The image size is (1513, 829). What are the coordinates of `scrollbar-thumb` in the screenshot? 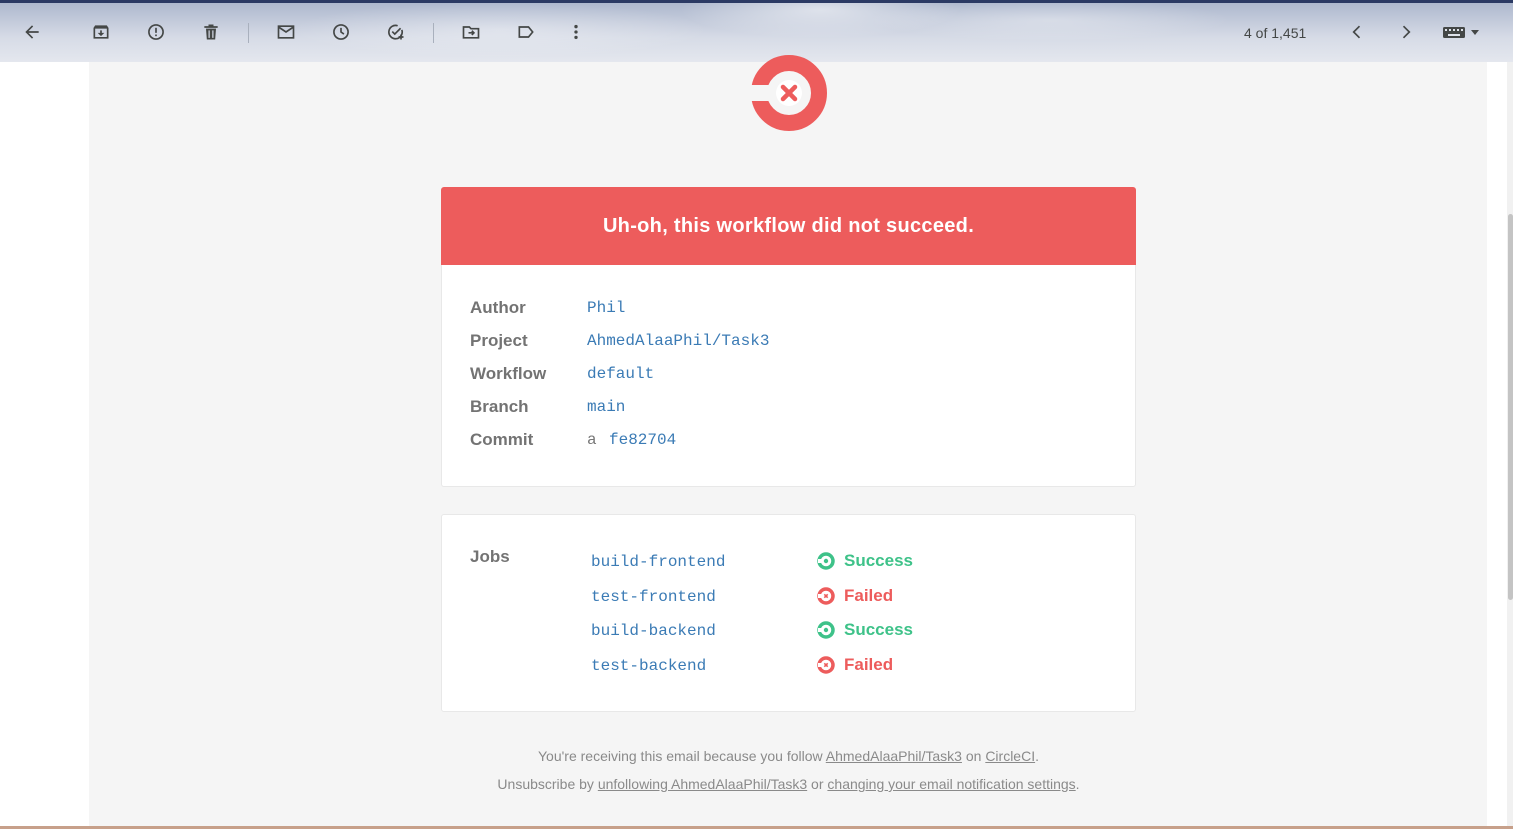 It's located at (1510, 407).